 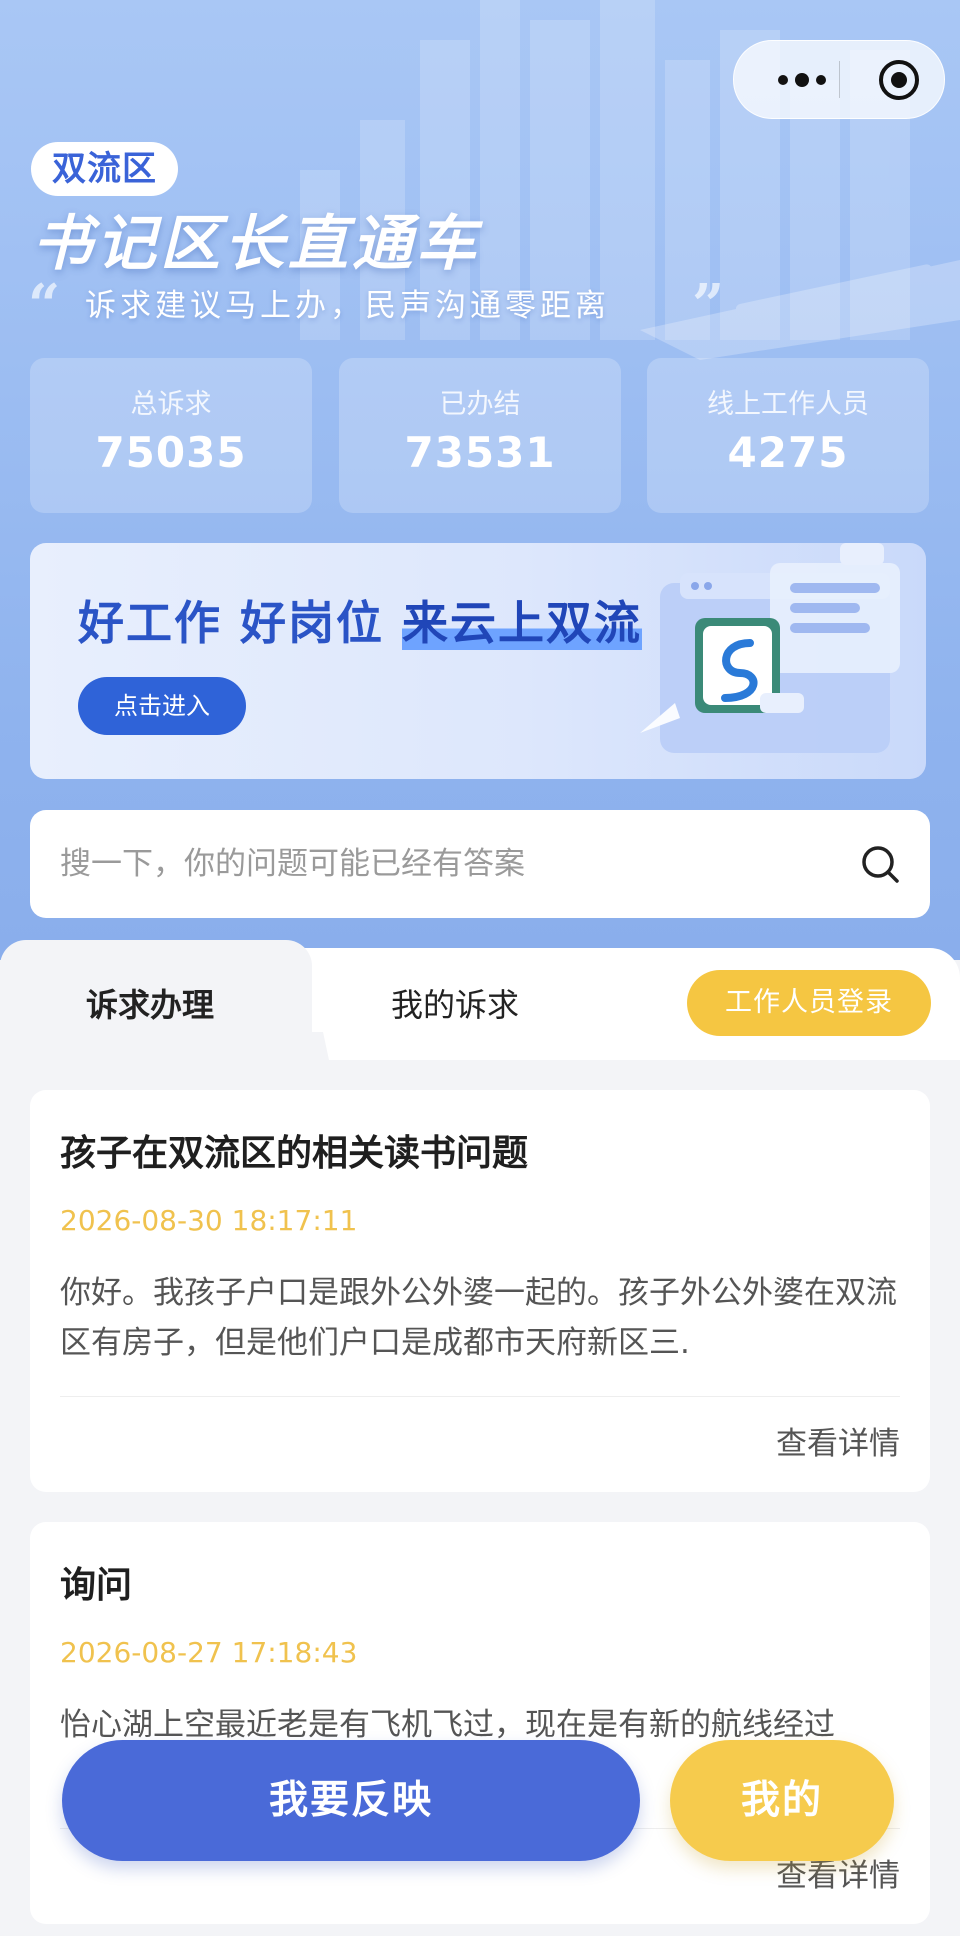 I want to click on miniprogram-capsule, so click(x=839, y=79).